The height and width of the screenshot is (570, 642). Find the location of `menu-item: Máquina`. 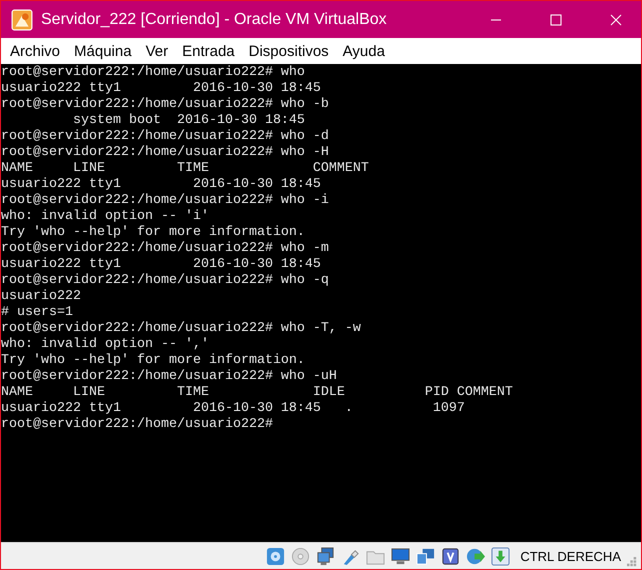

menu-item: Máquina is located at coordinates (103, 51).